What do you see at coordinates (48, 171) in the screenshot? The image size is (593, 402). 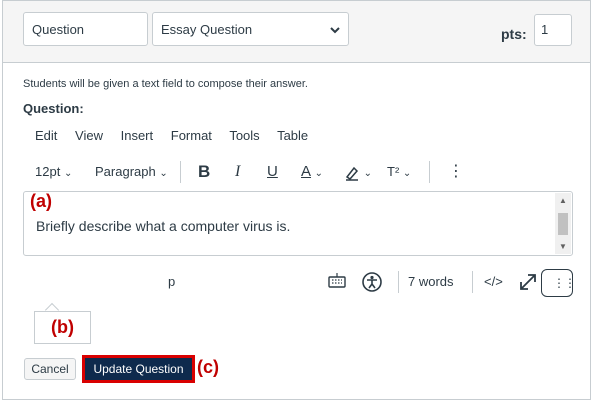 I see `font-size-value: 12pt` at bounding box center [48, 171].